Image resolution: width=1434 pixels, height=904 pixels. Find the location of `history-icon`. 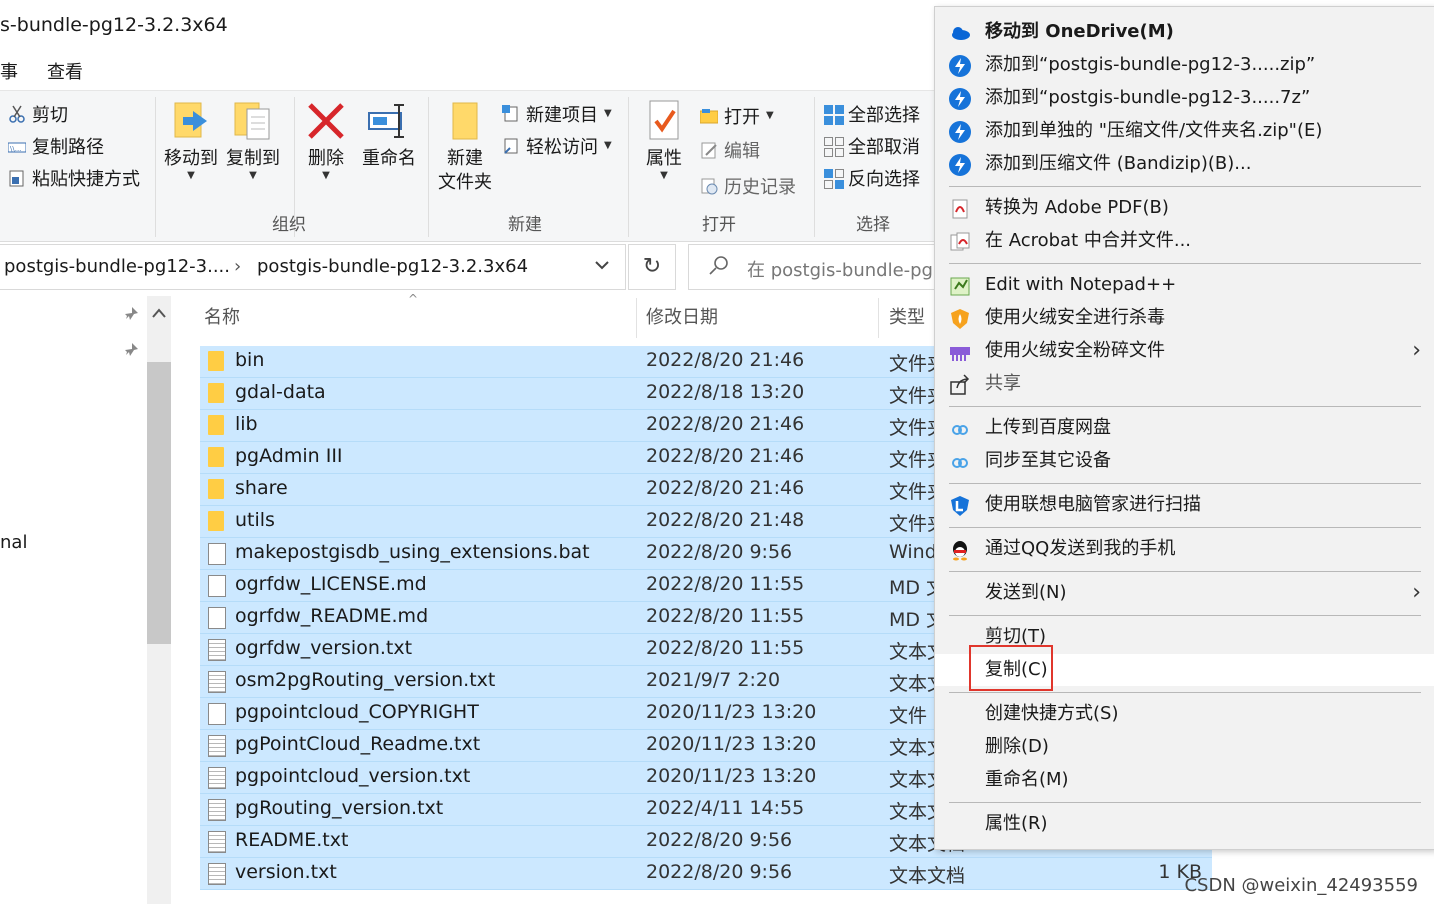

history-icon is located at coordinates (709, 186).